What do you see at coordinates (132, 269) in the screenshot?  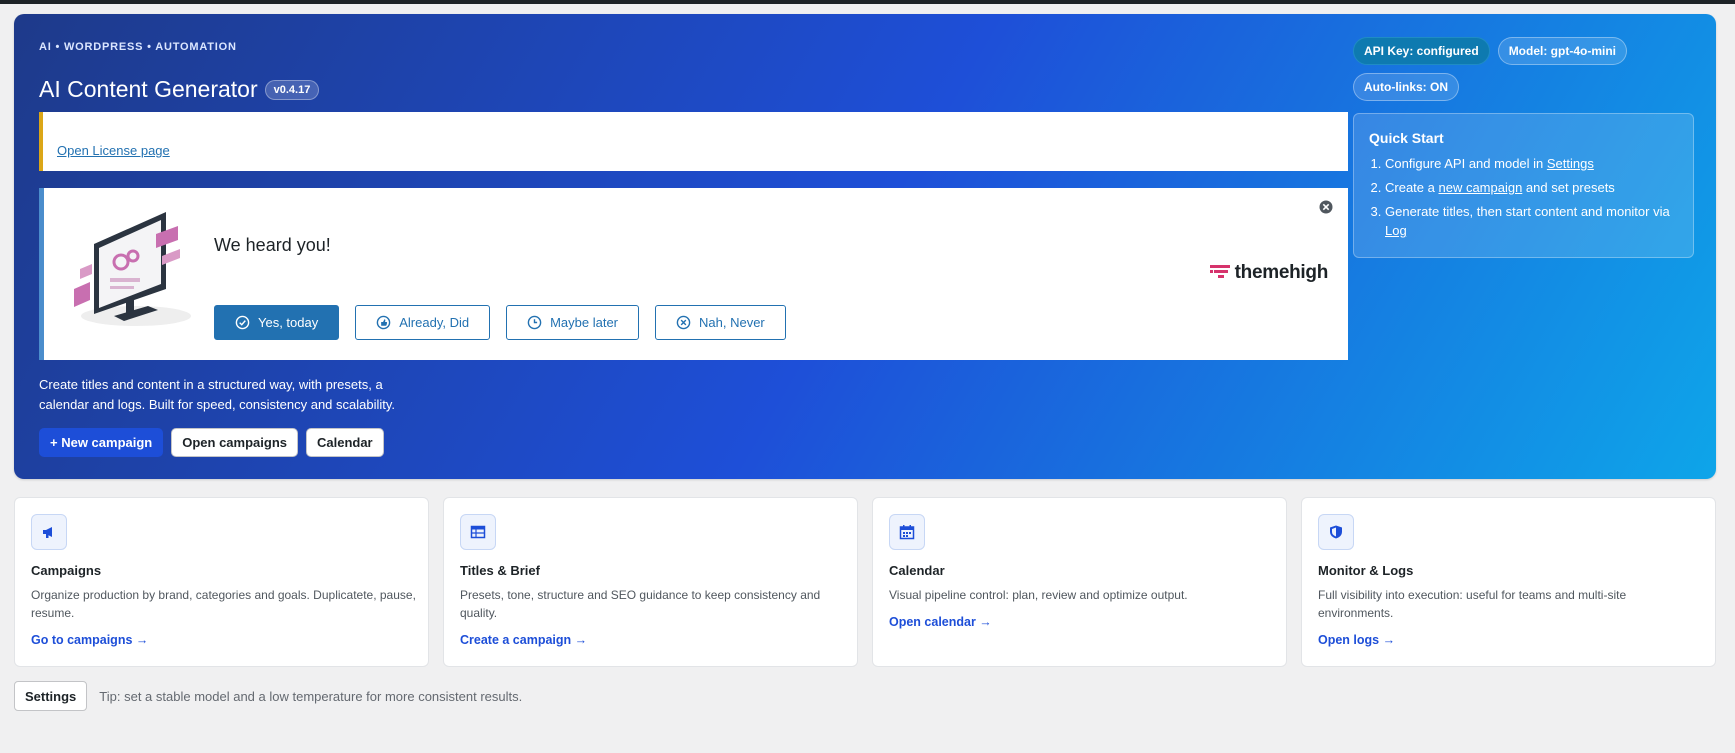 I see `monitor-illustration-icon` at bounding box center [132, 269].